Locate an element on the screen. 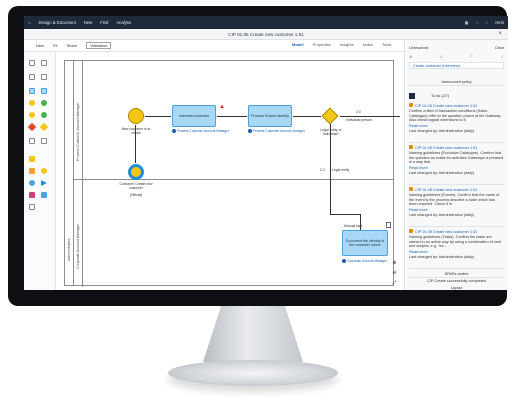 This screenshot has height=397, width=515. section-spar-smiles: SPARs smiles is located at coordinates (456, 274).